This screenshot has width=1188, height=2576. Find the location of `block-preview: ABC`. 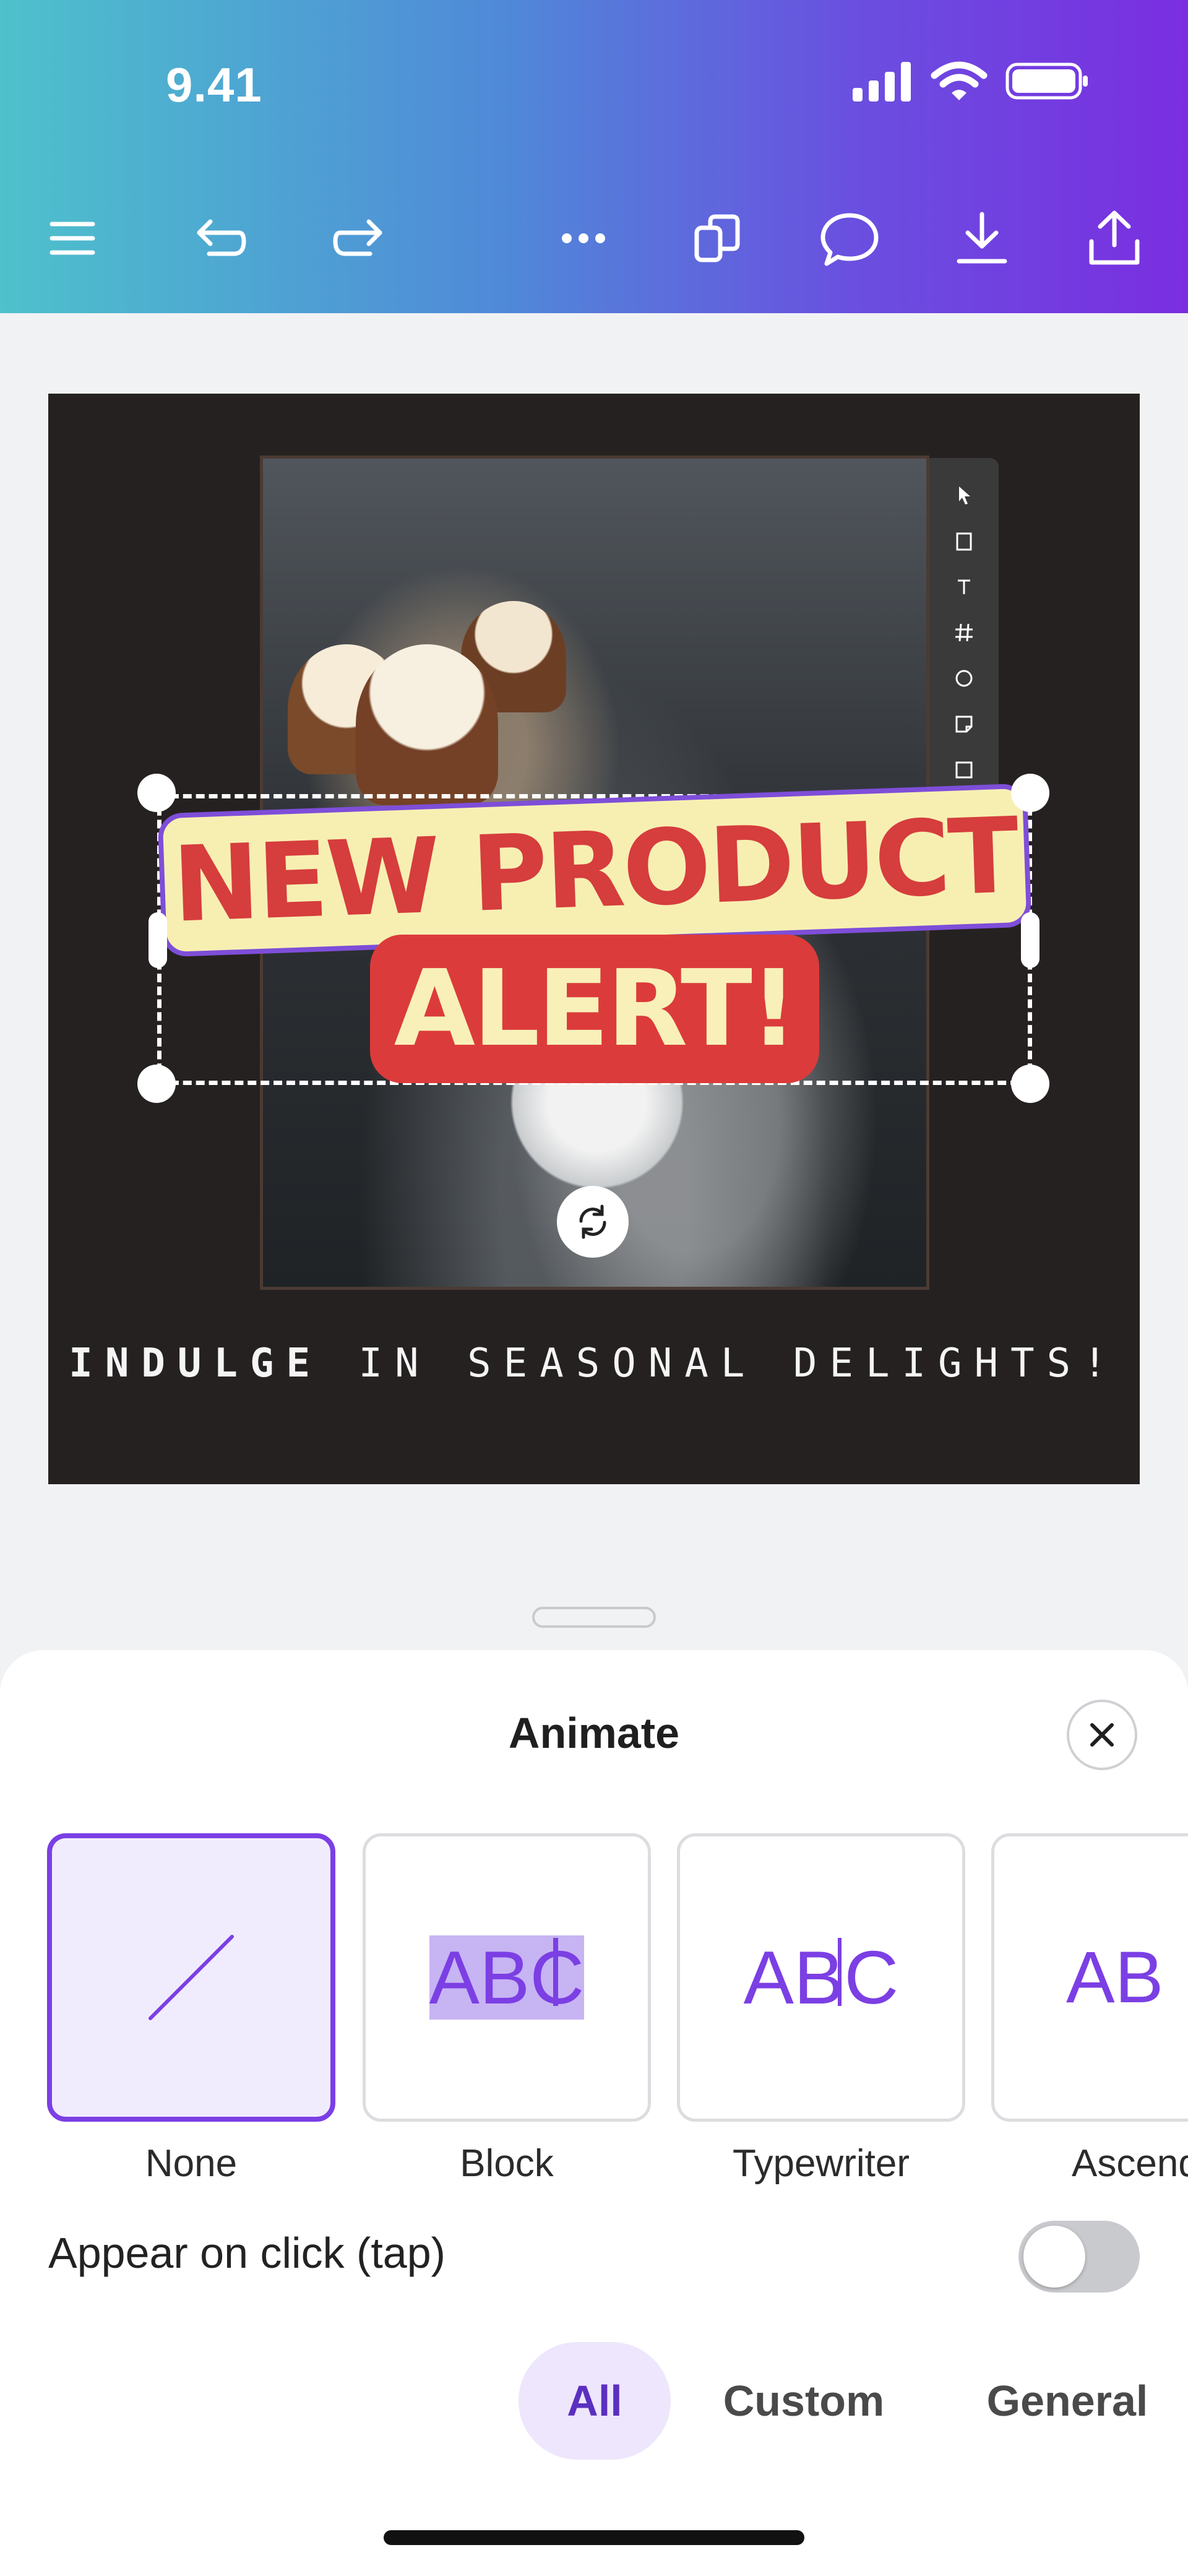

block-preview: ABC is located at coordinates (507, 1977).